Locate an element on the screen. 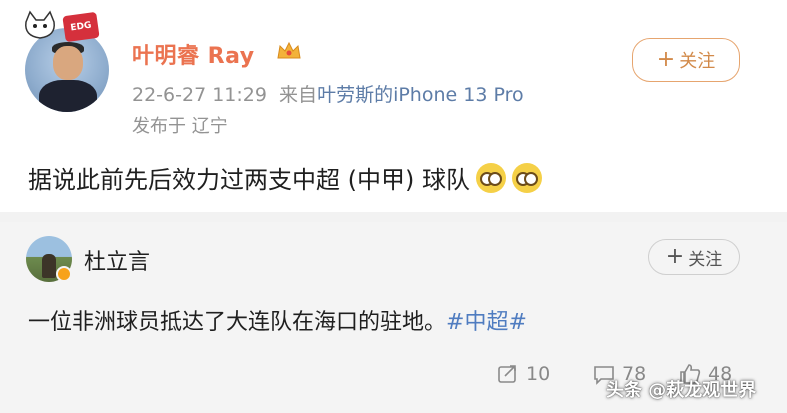 The image size is (787, 413). post-meta: 22-6-27 11:29 来自叶劳斯的iPhone 13 Pro is located at coordinates (328, 93).